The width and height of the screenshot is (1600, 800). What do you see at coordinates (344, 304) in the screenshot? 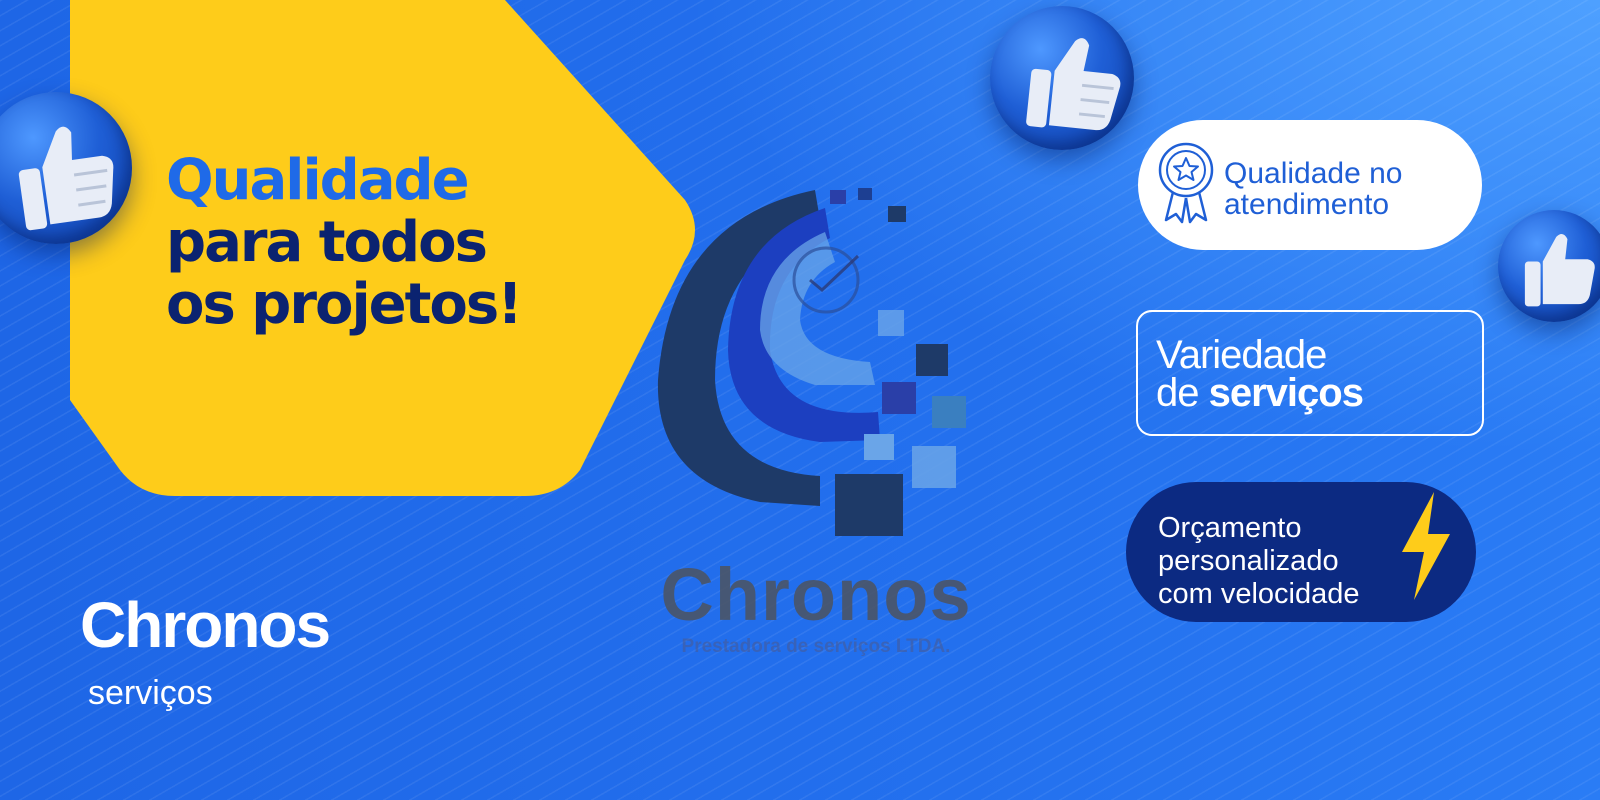
I see `headline-line-3: os projetos!` at bounding box center [344, 304].